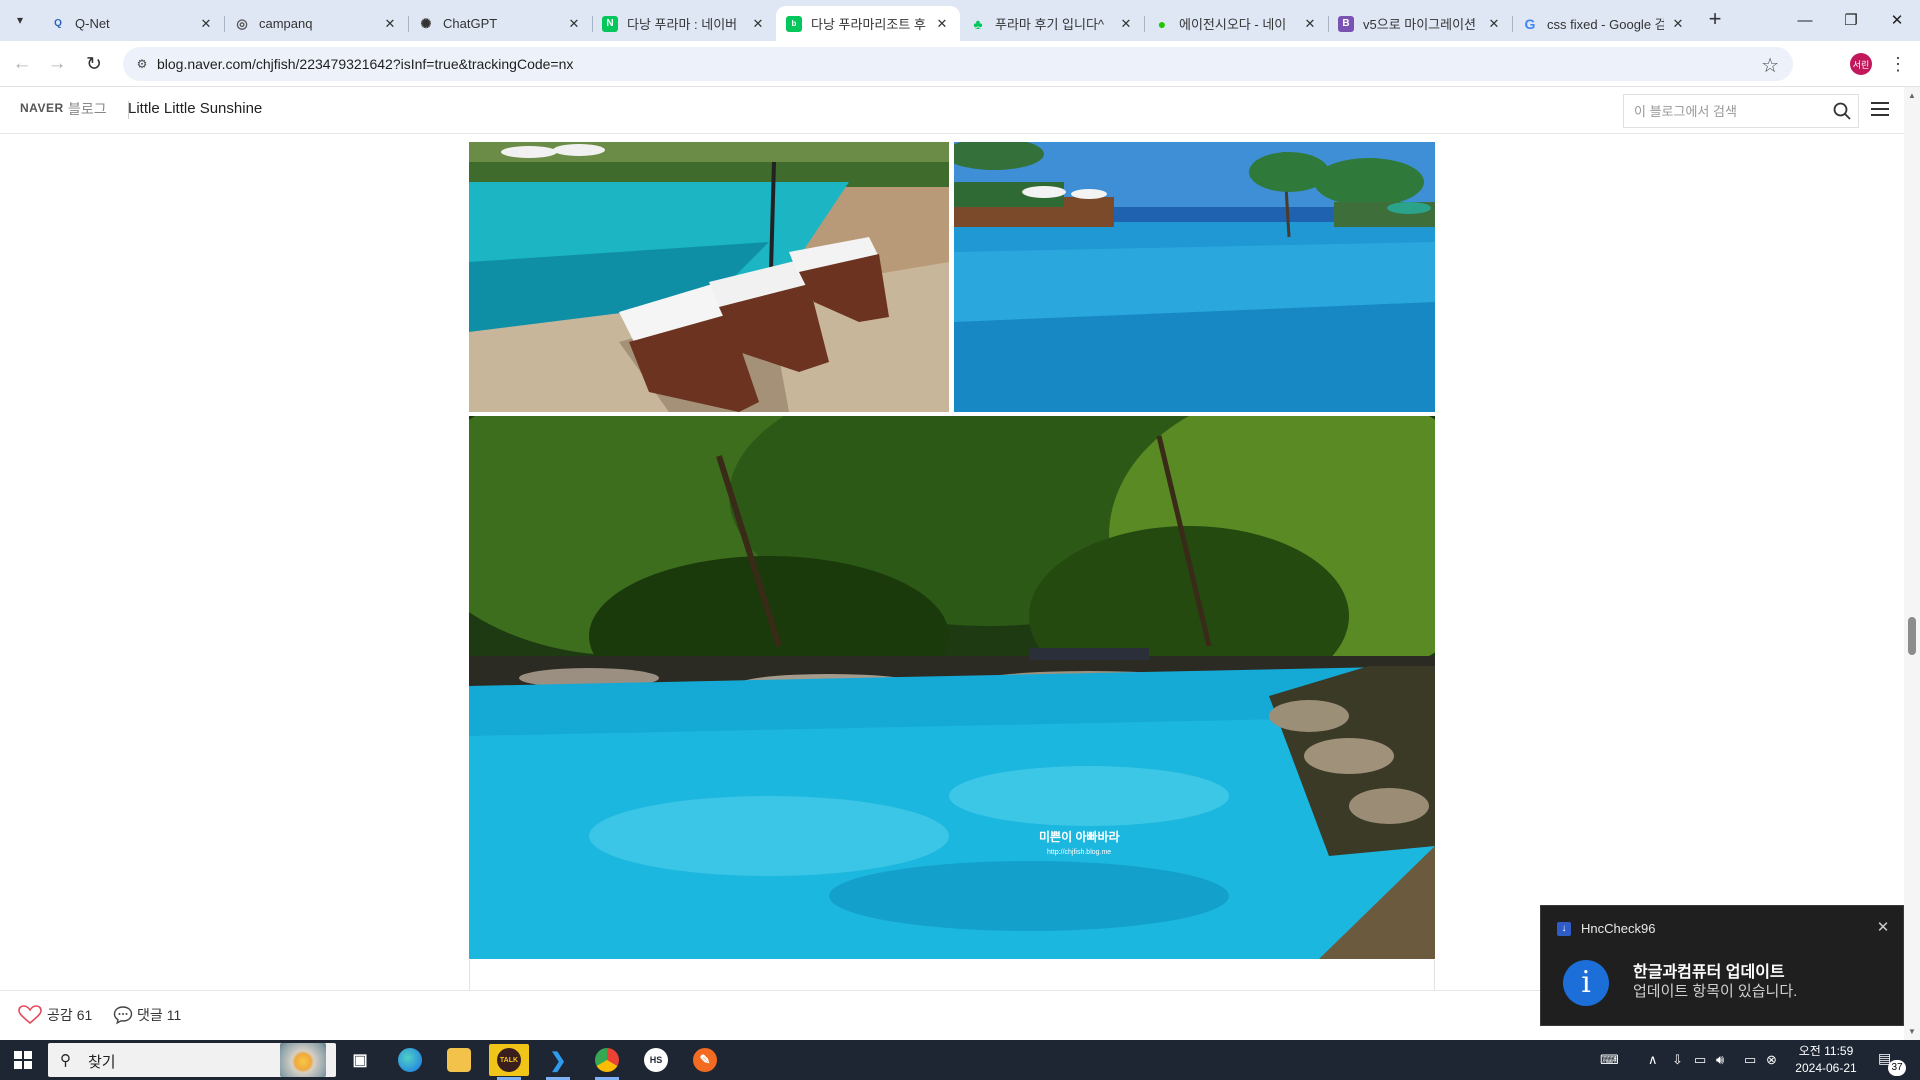 This screenshot has height=1080, width=1920. I want to click on file-explorer-icon, so click(459, 1060).